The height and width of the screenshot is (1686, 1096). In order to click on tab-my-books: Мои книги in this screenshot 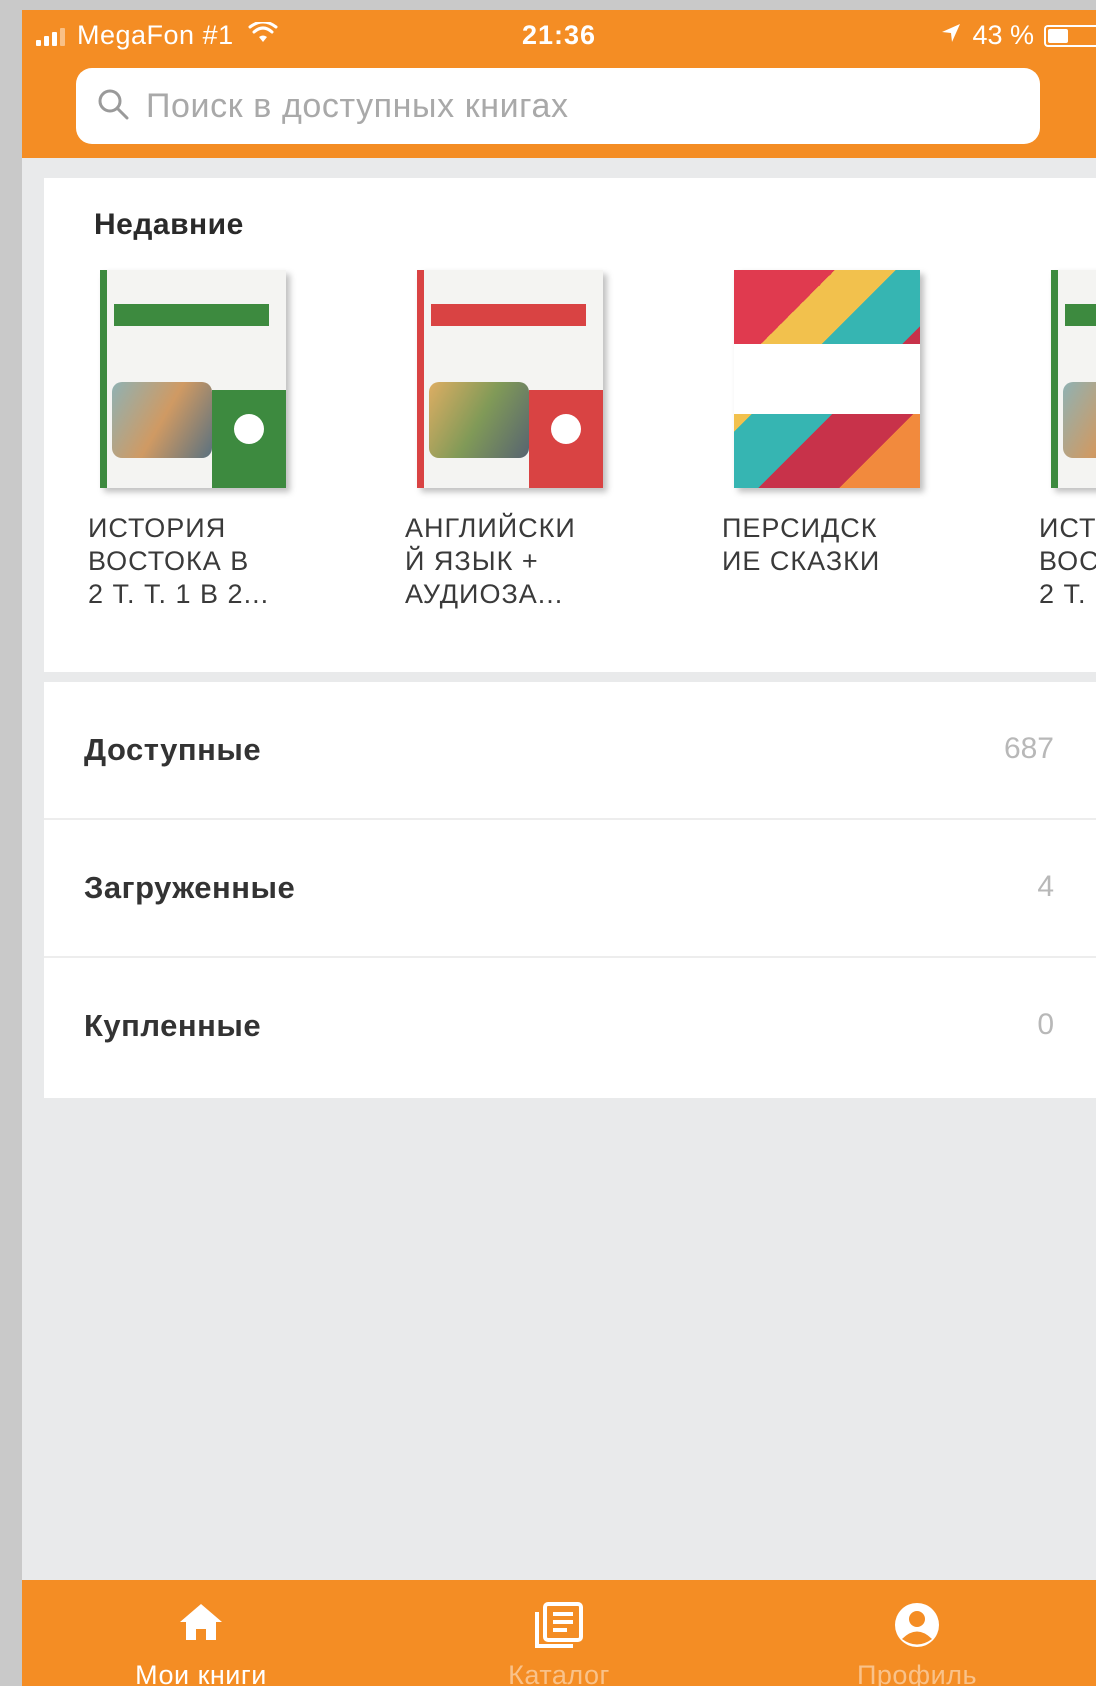, I will do `click(201, 1633)`.